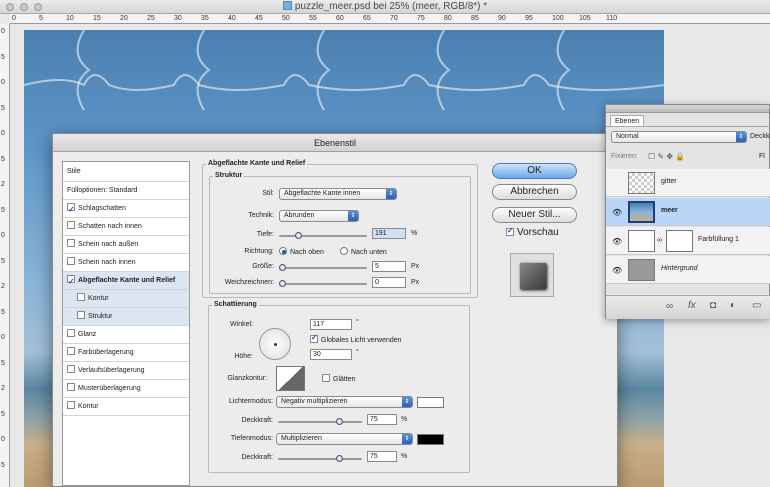  Describe the element at coordinates (762, 156) in the screenshot. I see `fill-label: Fl` at that location.